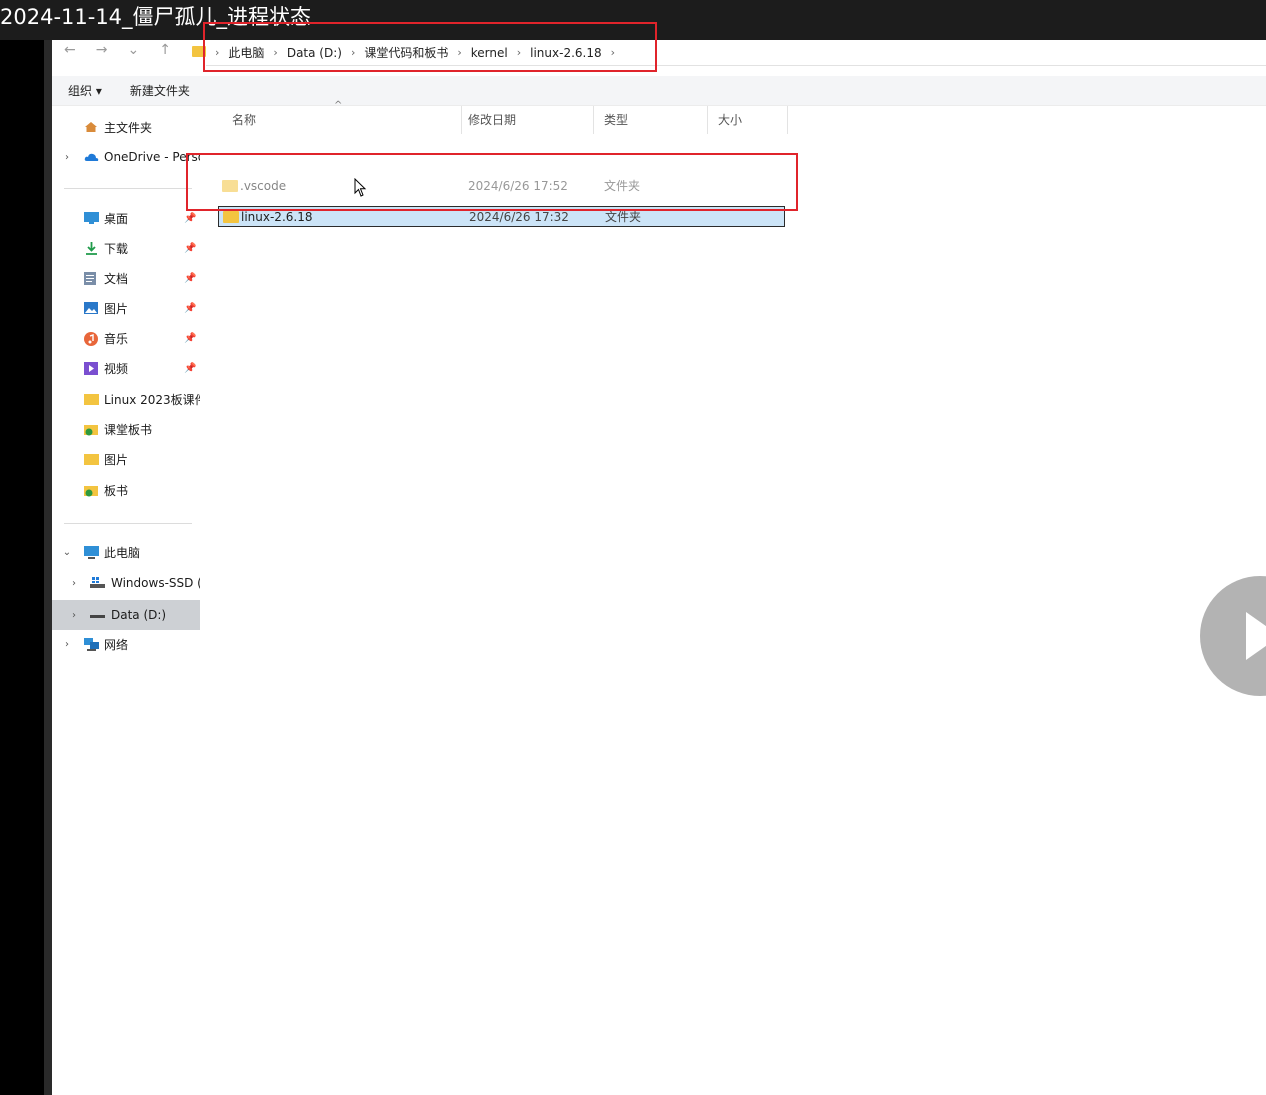  What do you see at coordinates (126, 278) in the screenshot?
I see `nav-item-documents: 文档 📌` at bounding box center [126, 278].